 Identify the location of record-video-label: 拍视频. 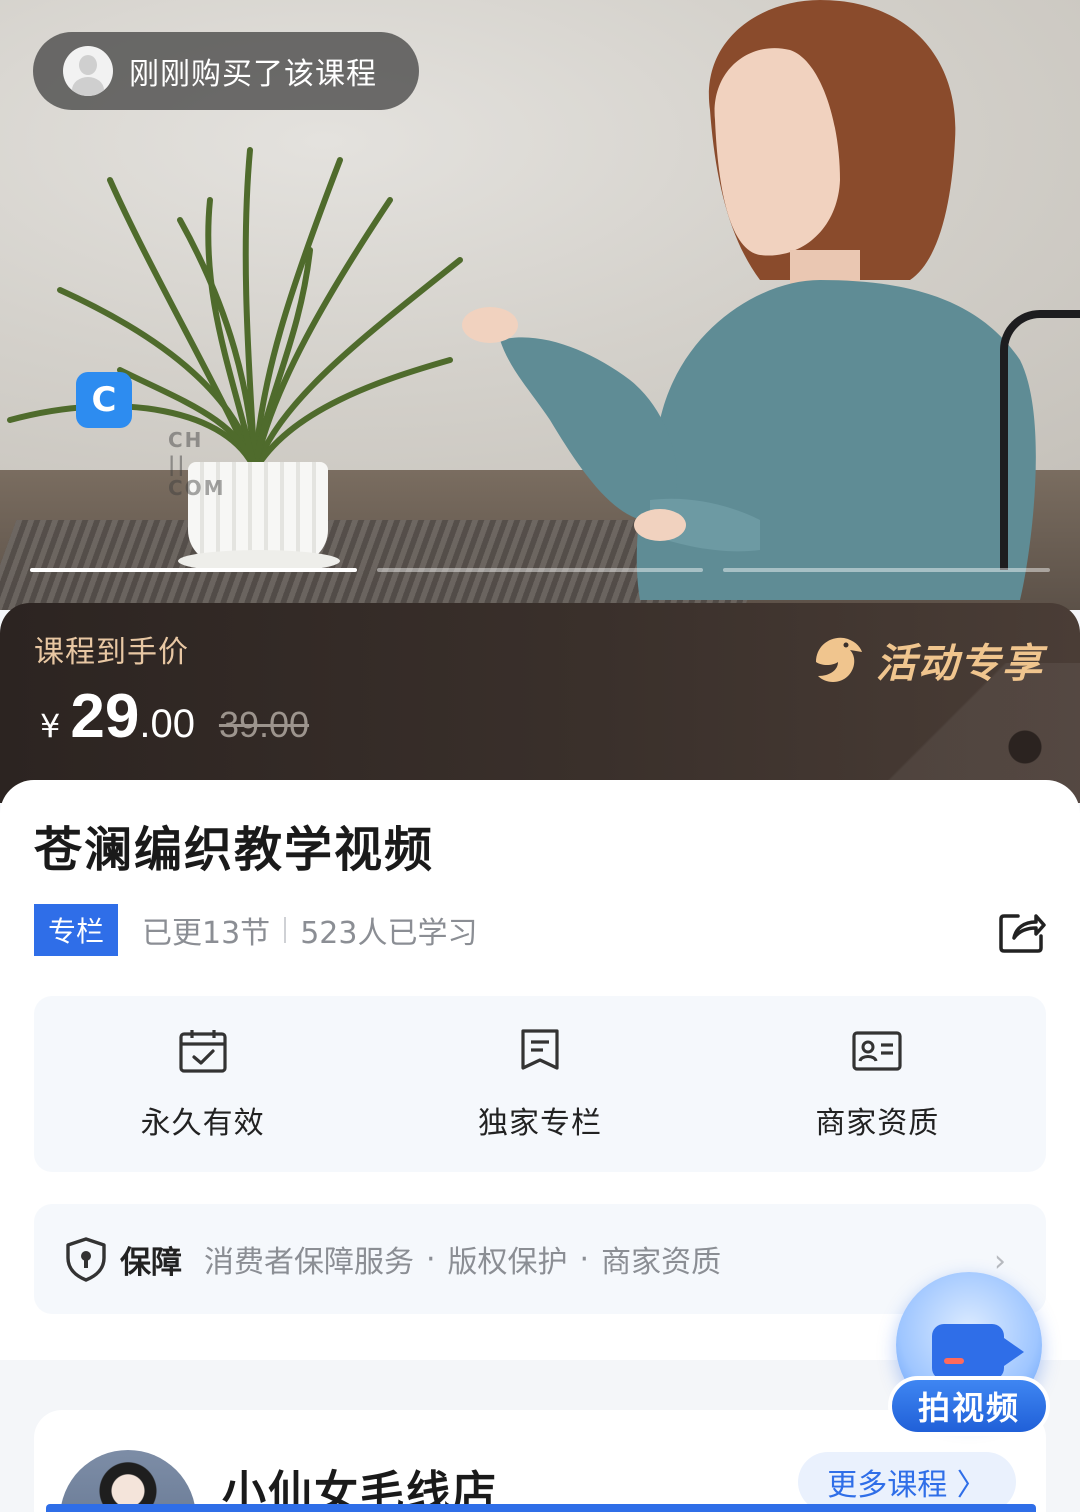
(969, 1406).